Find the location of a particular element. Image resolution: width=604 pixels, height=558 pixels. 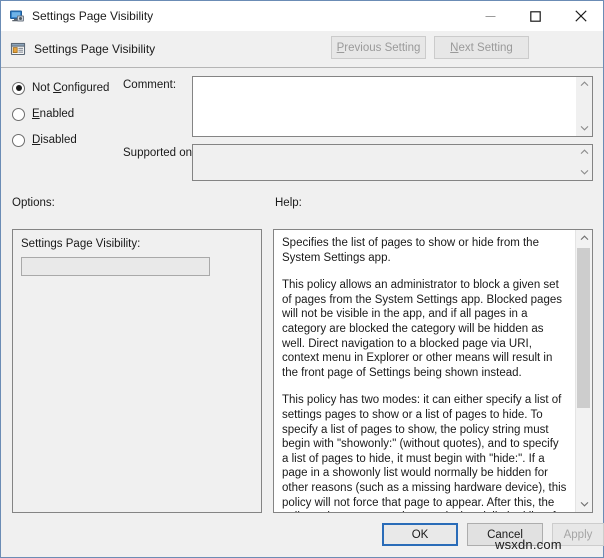

settings-page-visibility-label: Settings Page Visibility: is located at coordinates (81, 244).